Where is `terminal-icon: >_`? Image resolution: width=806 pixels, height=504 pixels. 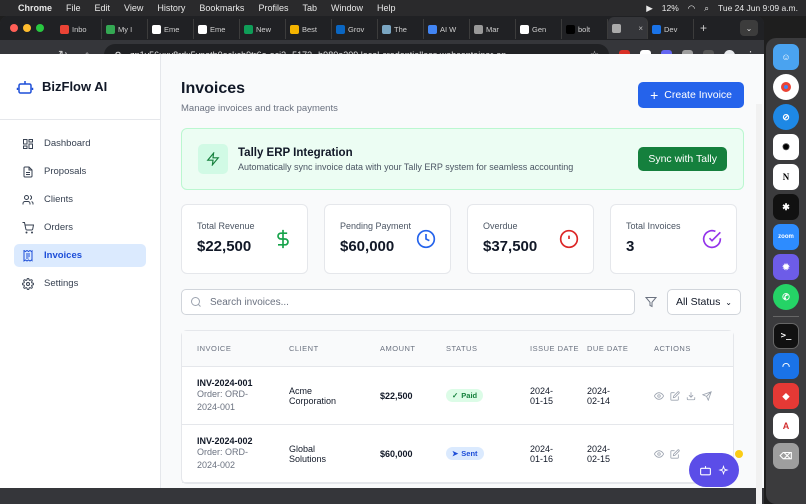
terminal-icon: >_ is located at coordinates (786, 336).